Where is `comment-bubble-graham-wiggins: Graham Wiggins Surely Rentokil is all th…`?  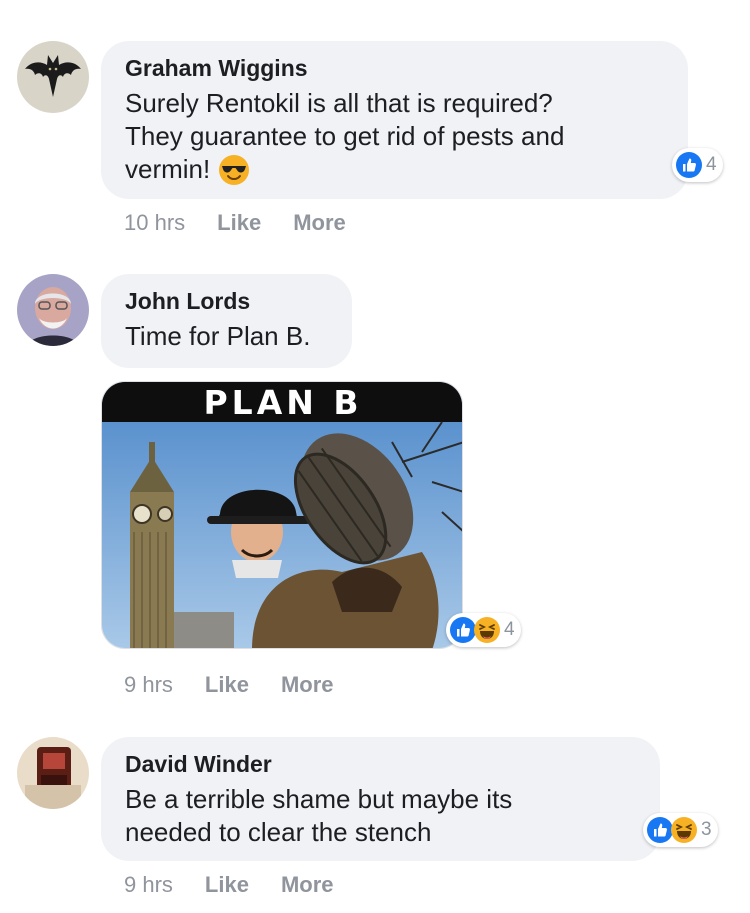
comment-bubble-graham-wiggins: Graham Wiggins Surely Rentokil is all th… is located at coordinates (394, 120).